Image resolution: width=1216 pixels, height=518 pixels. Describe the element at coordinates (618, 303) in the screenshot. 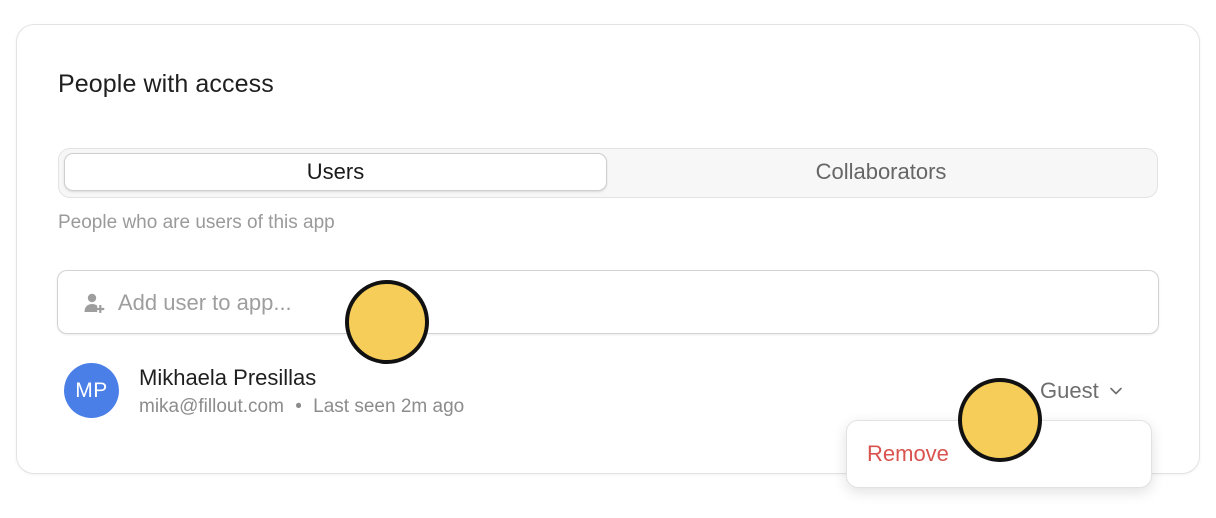

I see `add-user-input` at that location.